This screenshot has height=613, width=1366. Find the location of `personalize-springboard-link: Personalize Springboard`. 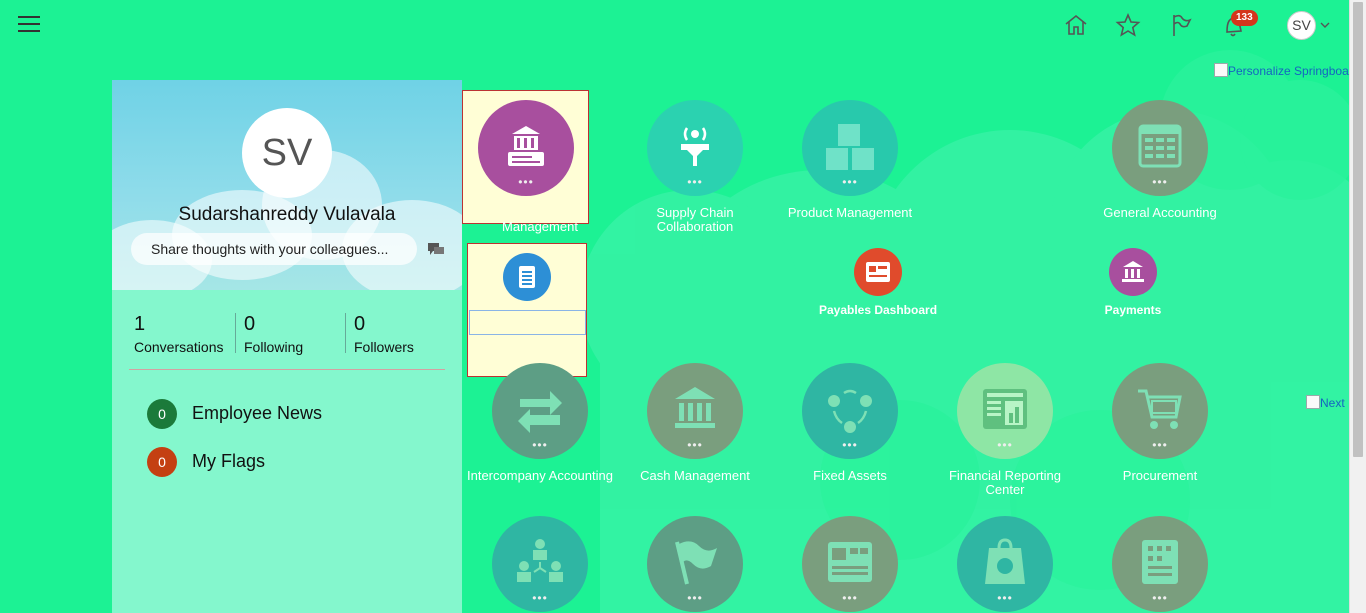

personalize-springboard-link: Personalize Springboard is located at coordinates (1281, 70).